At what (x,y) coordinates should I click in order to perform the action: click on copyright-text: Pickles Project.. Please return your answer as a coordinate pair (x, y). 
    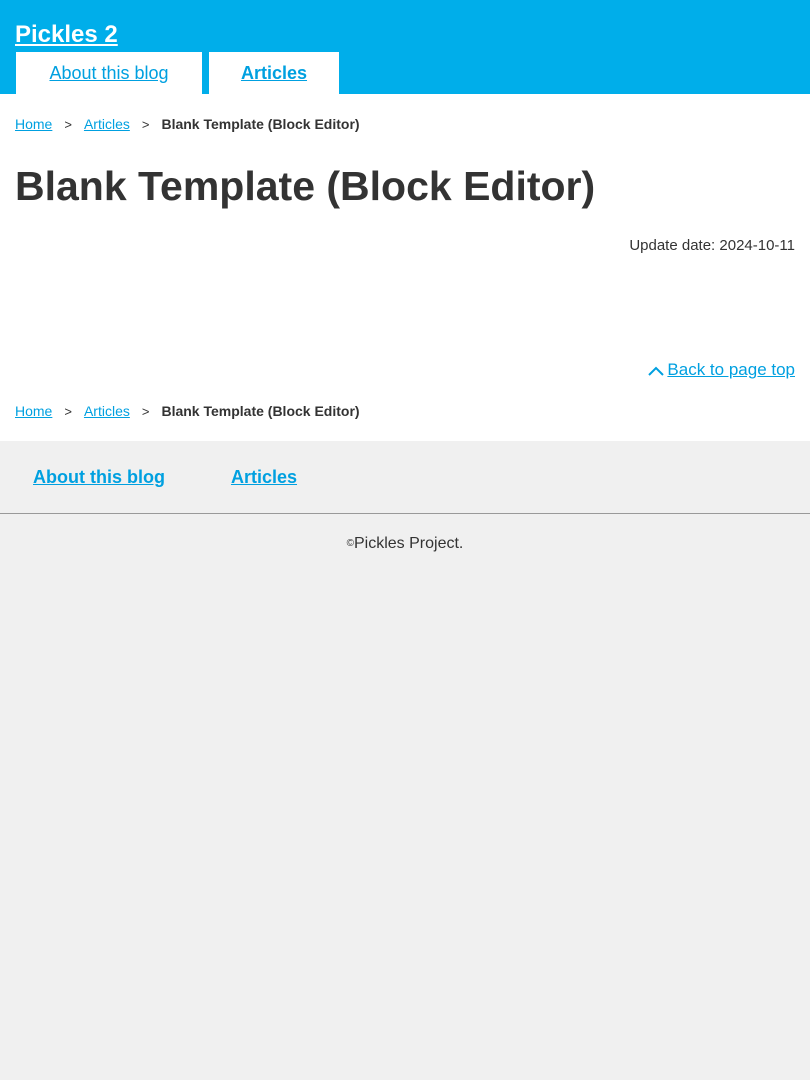
    Looking at the image, I should click on (409, 543).